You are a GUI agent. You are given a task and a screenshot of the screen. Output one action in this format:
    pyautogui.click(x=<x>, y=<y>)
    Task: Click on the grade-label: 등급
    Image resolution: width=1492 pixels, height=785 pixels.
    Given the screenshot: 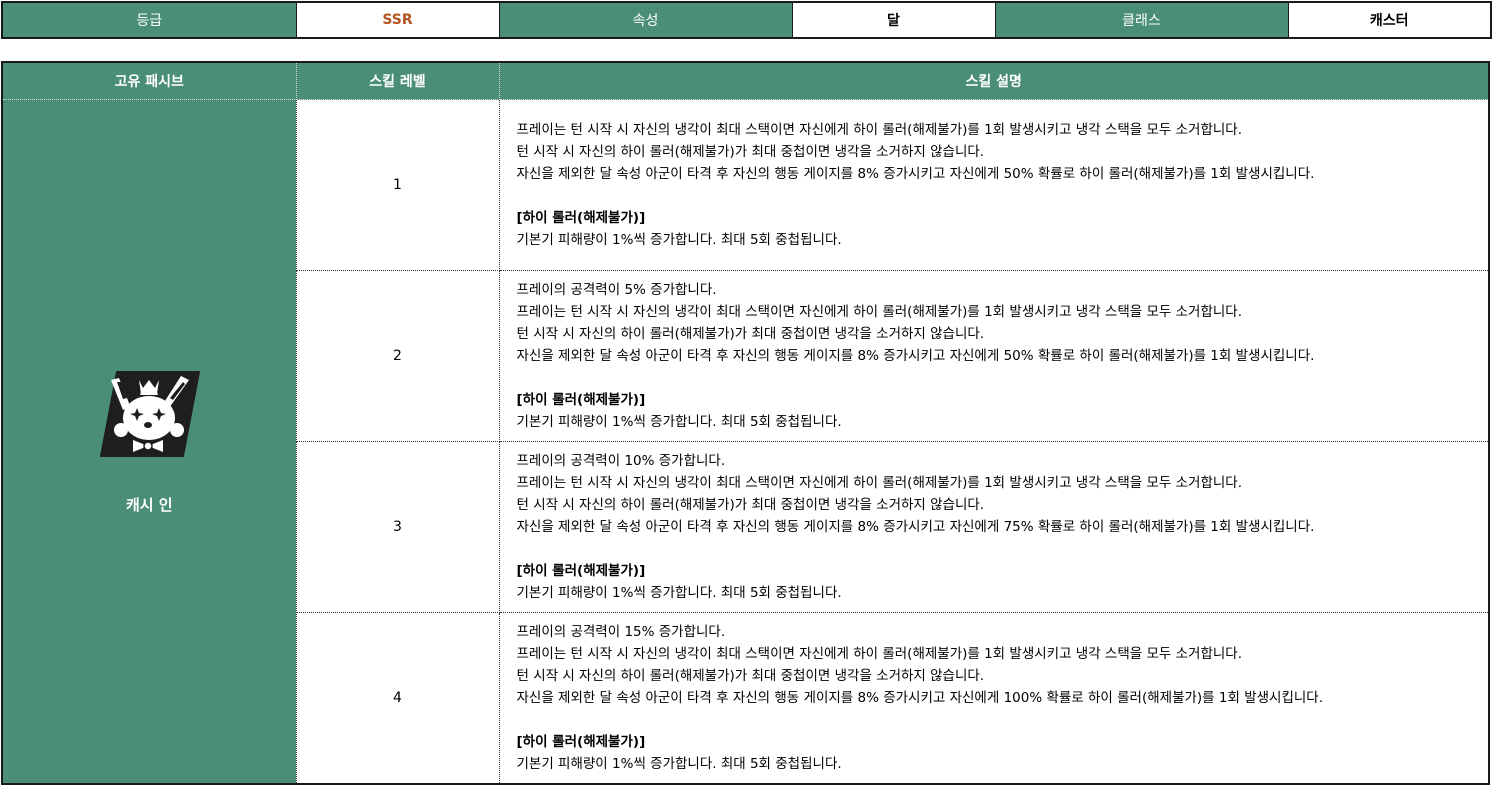 What is the action you would take?
    pyautogui.click(x=149, y=20)
    